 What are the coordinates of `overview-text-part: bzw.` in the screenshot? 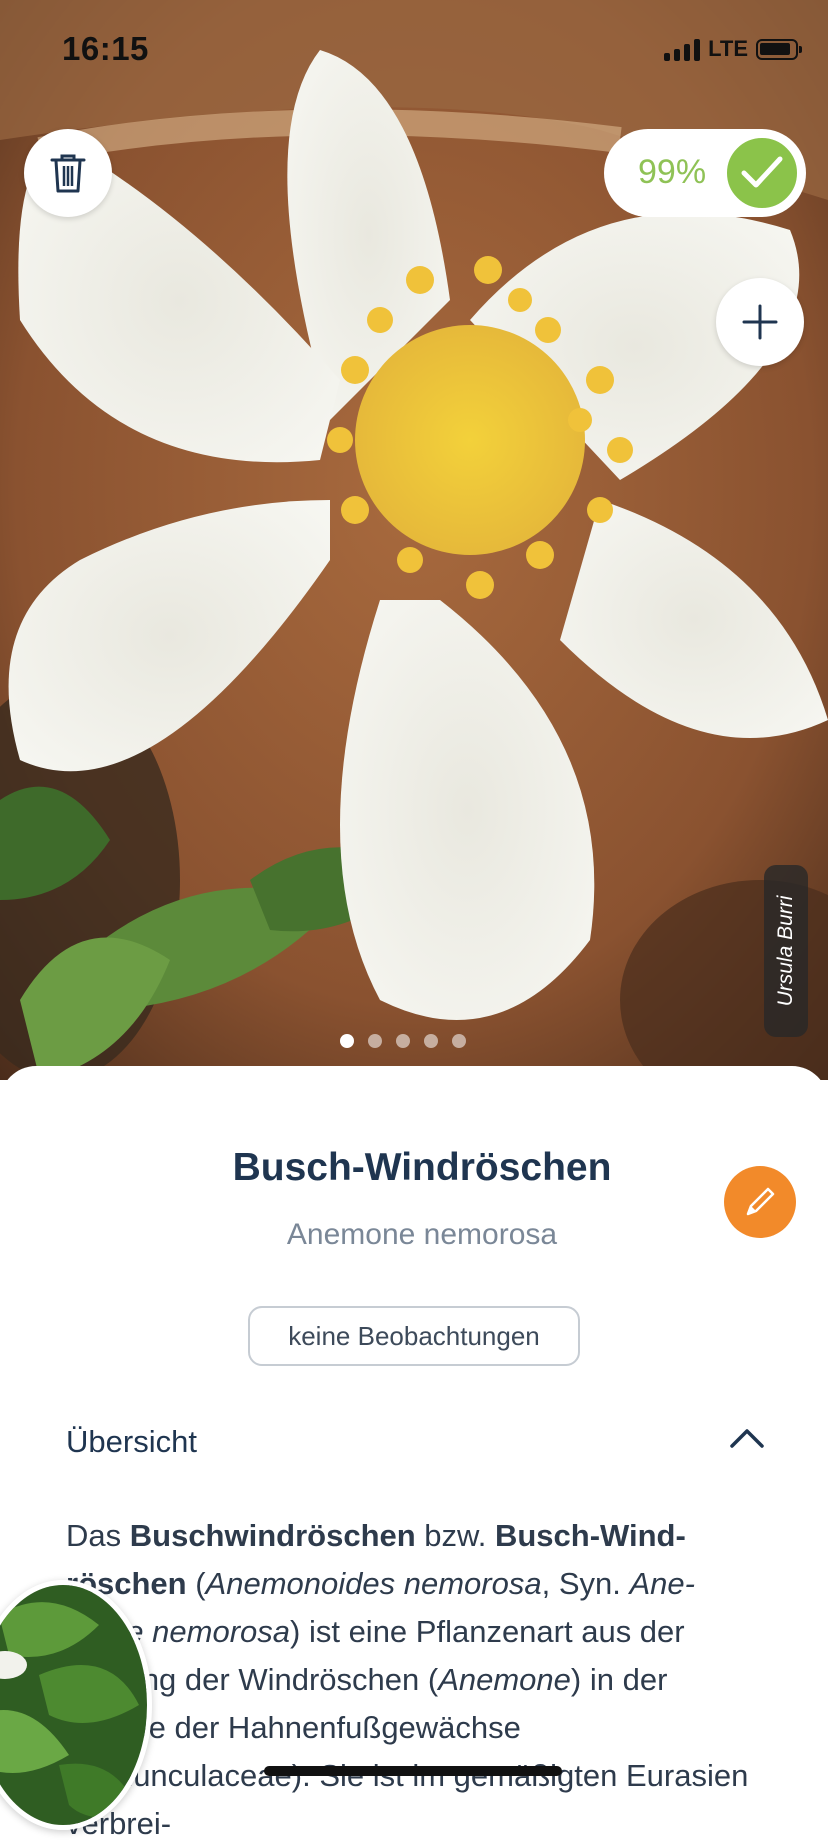 It's located at (455, 1535).